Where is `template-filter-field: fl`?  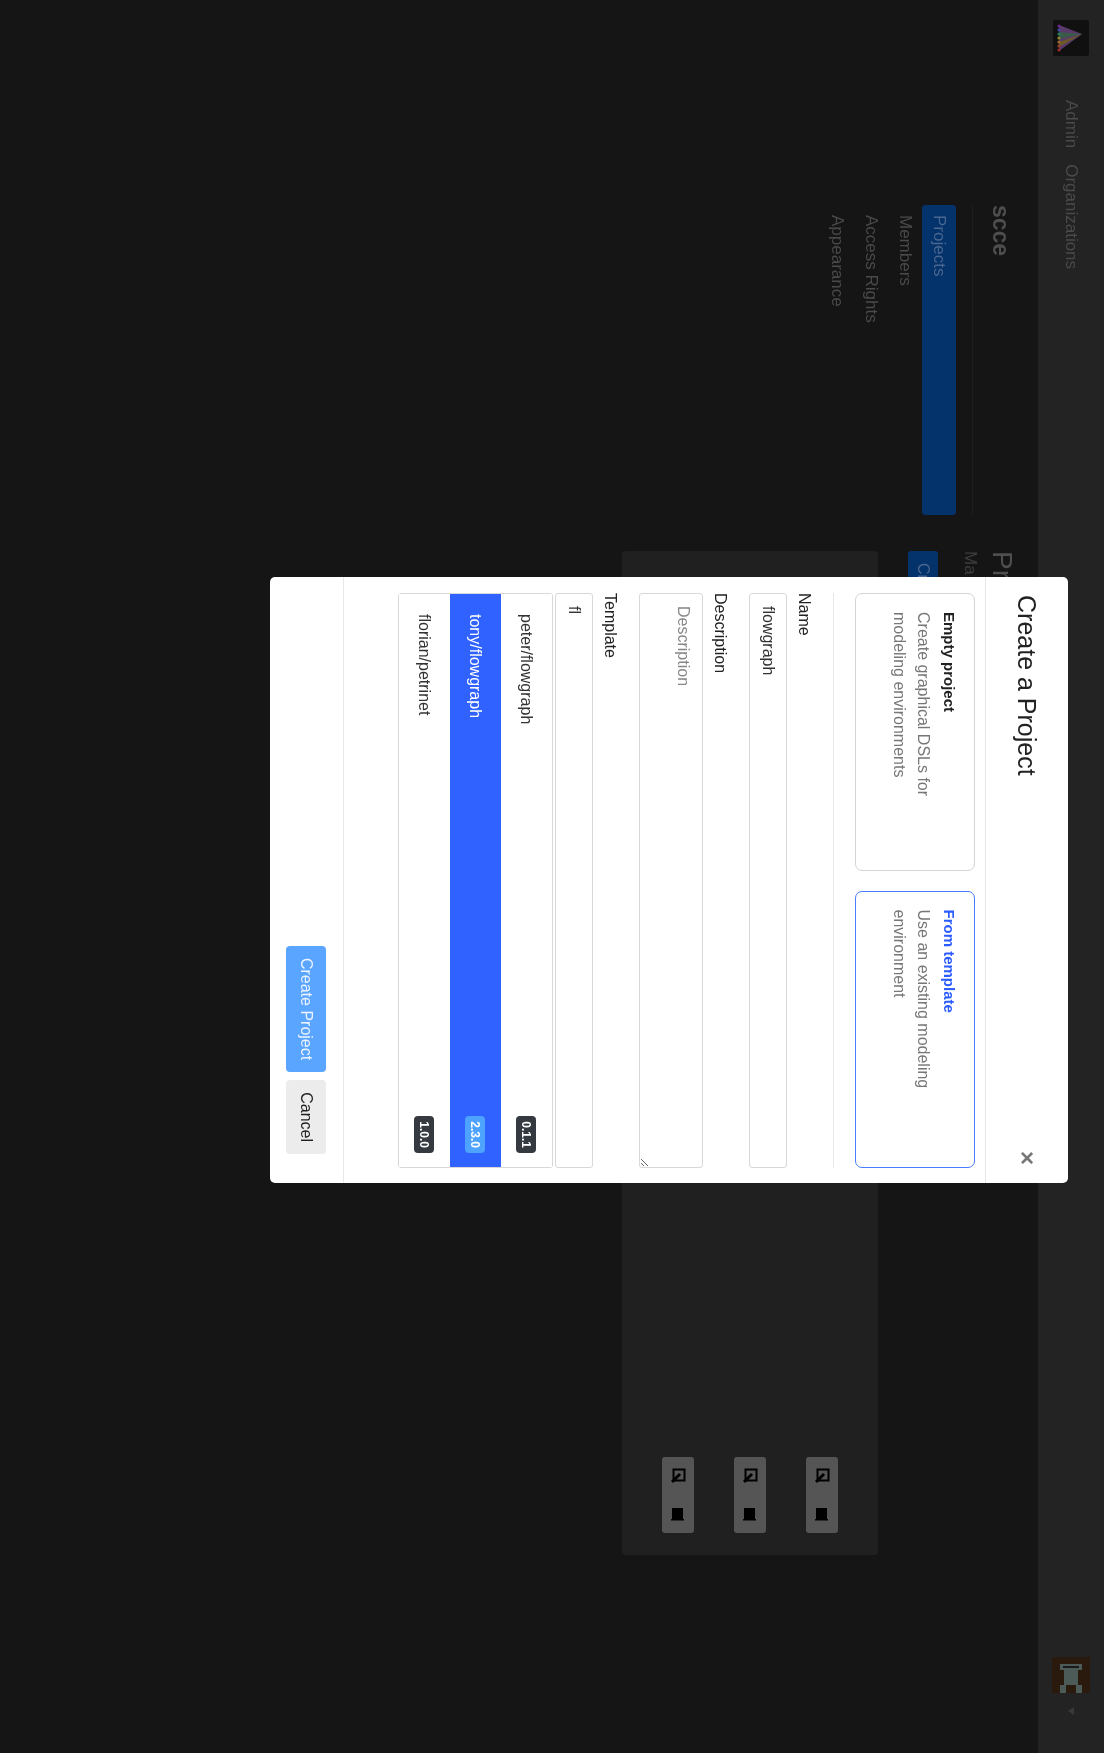
template-filter-field: fl is located at coordinates (574, 880).